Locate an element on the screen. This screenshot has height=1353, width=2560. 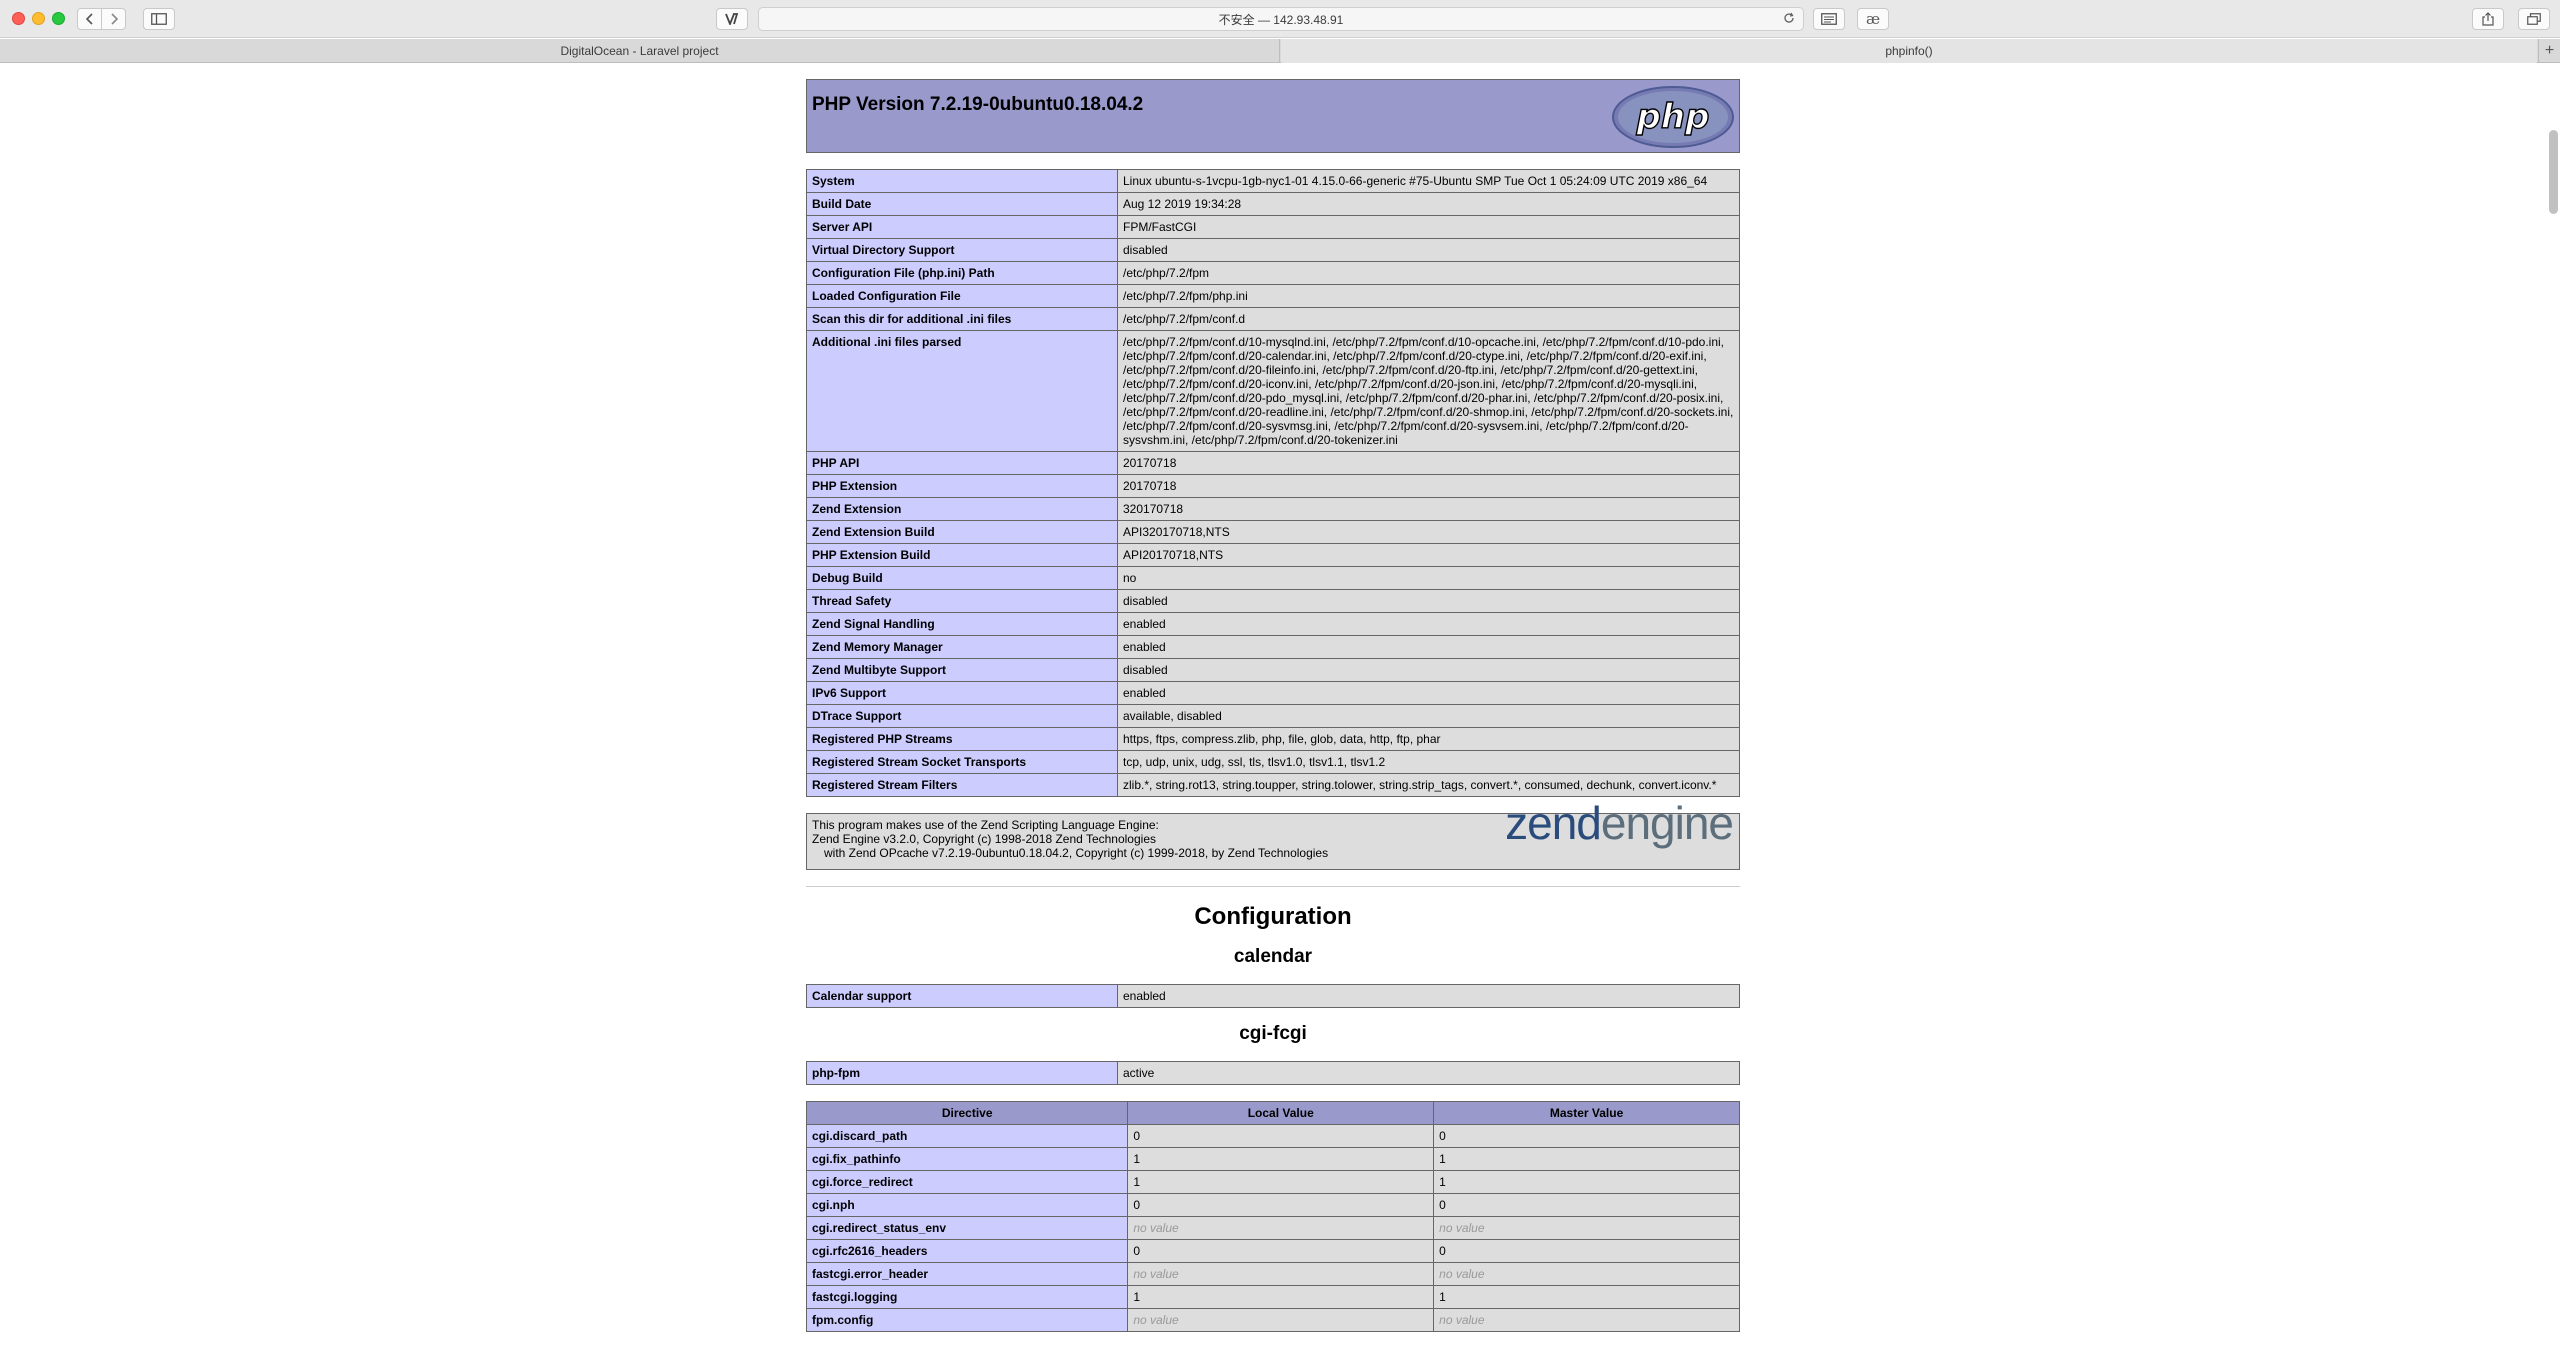
row-value: 320170718 is located at coordinates (1428, 509).